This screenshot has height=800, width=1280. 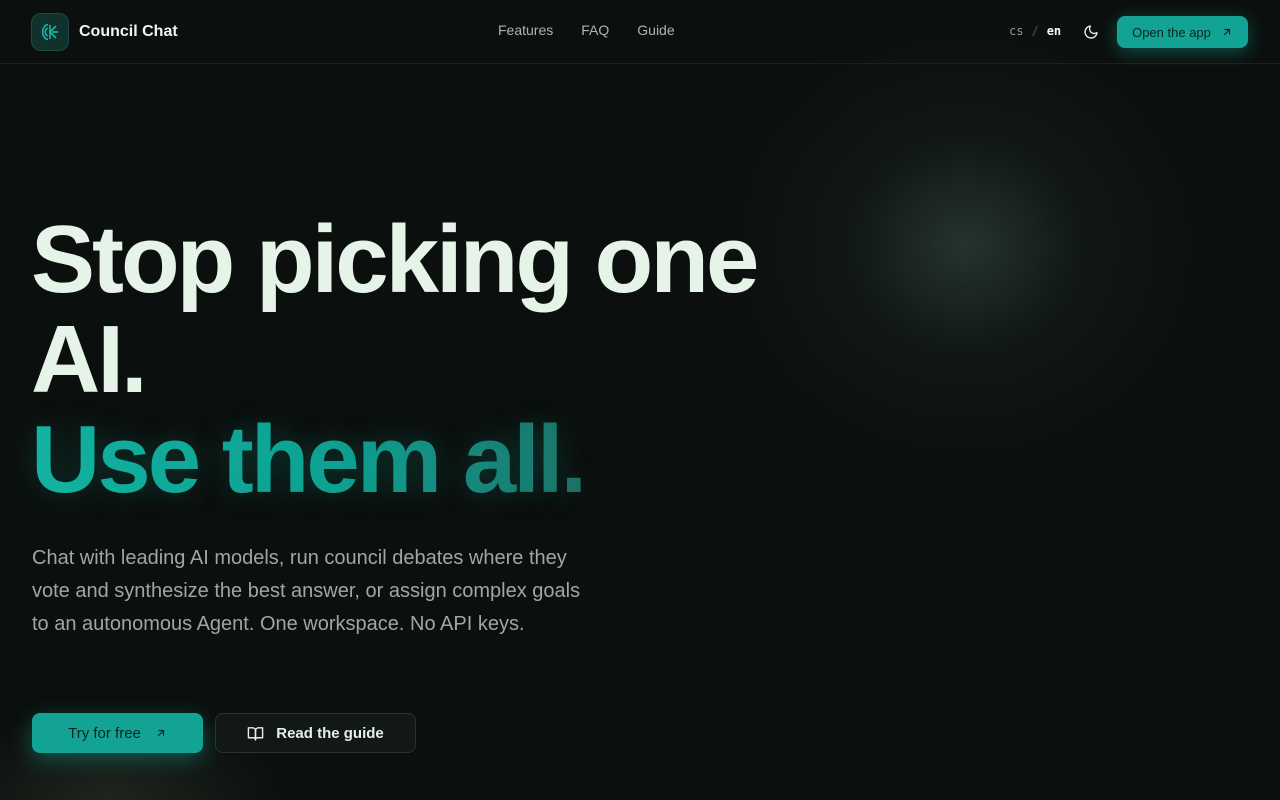 I want to click on brand-name: Council Chat, so click(x=128, y=31).